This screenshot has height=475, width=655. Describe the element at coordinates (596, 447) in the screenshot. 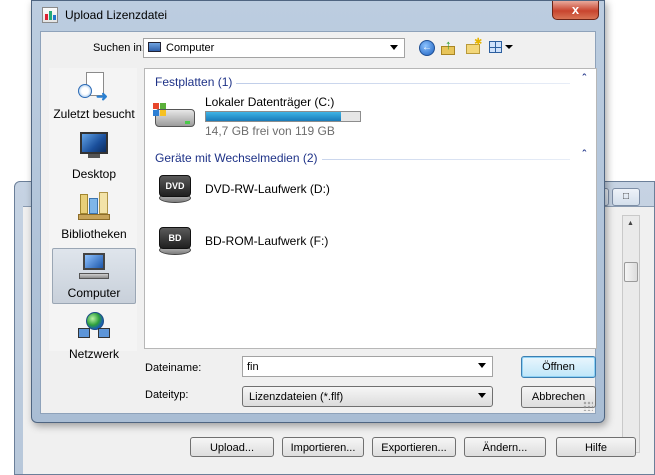

I see `help-button: Hilfe` at that location.